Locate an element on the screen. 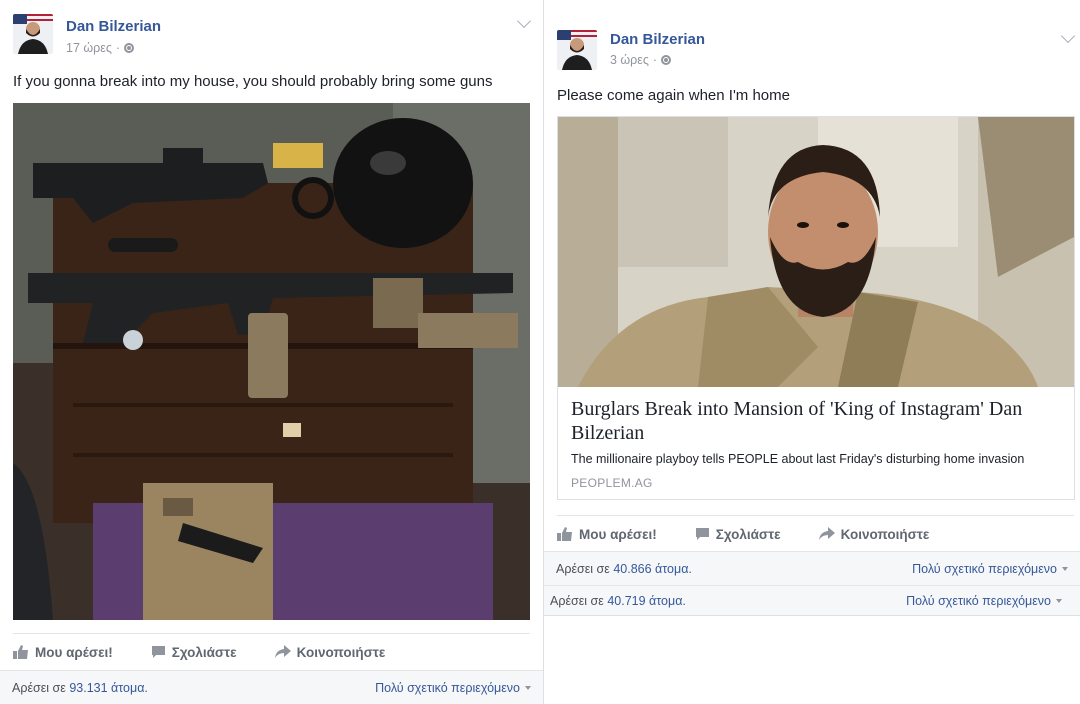 The image size is (1080, 704). post-meta: 17 ώρες · is located at coordinates (100, 48).